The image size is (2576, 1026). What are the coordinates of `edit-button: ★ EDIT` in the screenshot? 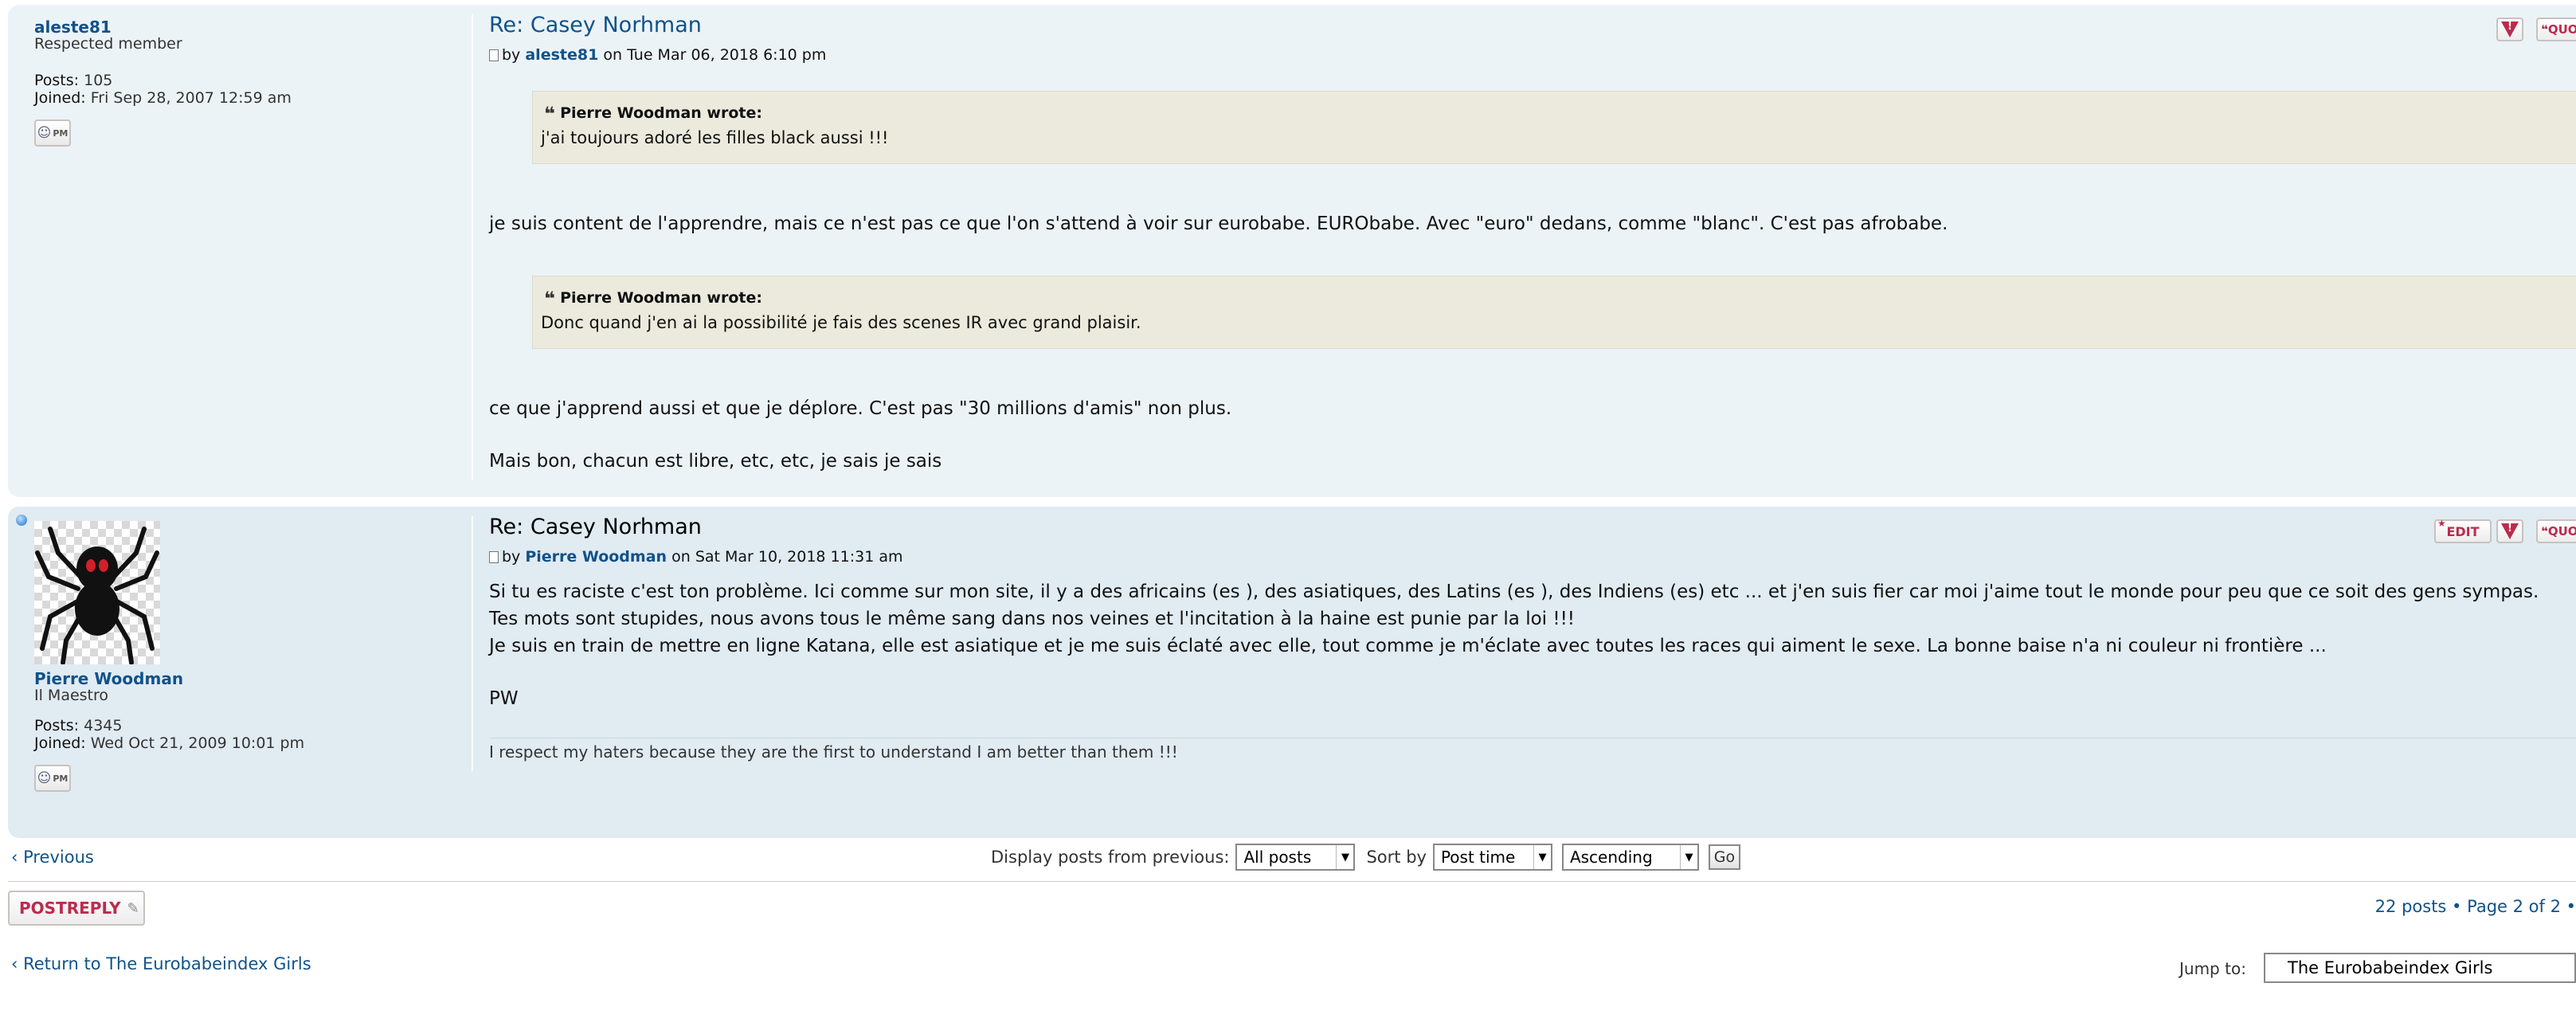 It's located at (2463, 530).